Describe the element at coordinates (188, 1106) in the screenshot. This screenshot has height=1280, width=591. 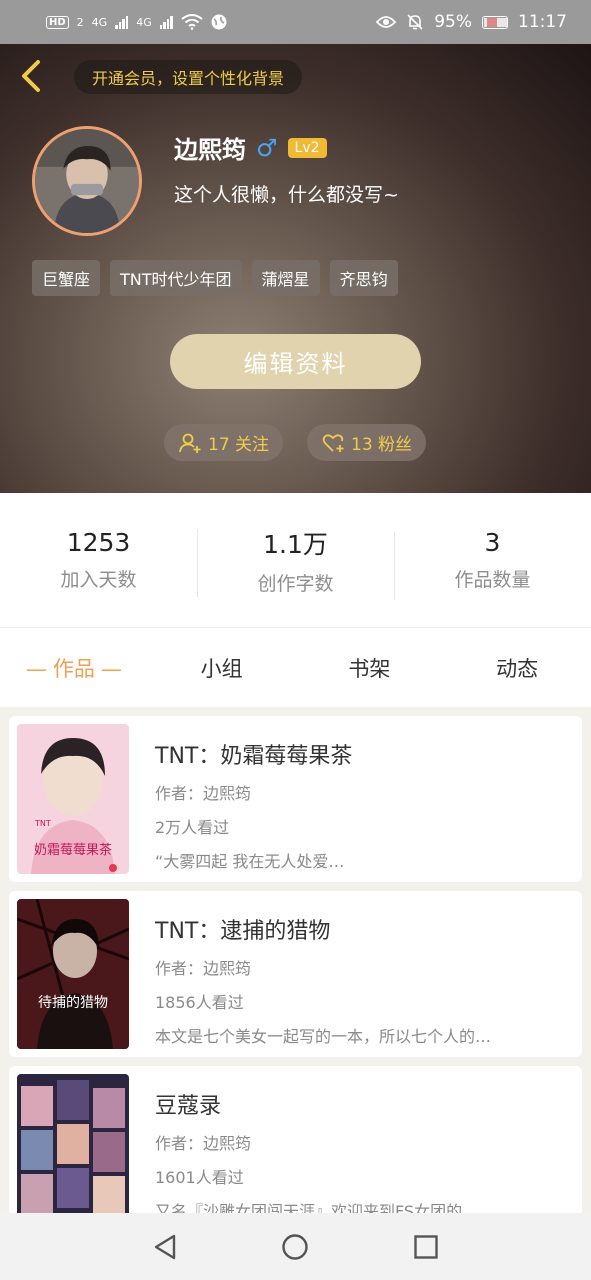
I see `work-title: 豆蔻录` at that location.